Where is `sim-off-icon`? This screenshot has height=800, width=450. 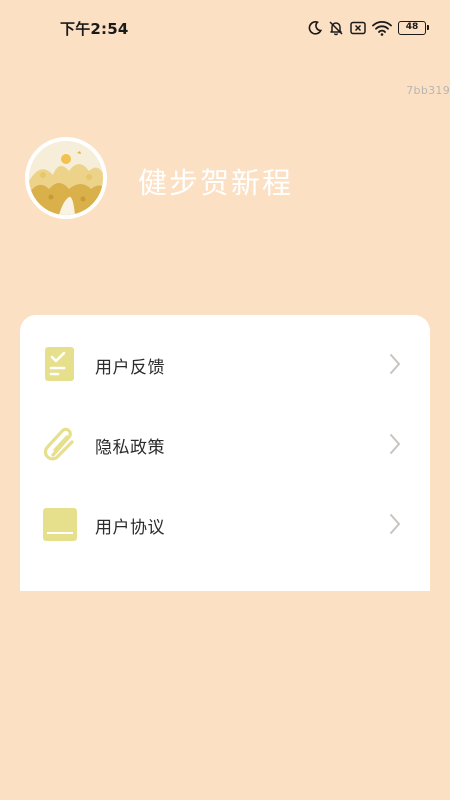 sim-off-icon is located at coordinates (358, 28).